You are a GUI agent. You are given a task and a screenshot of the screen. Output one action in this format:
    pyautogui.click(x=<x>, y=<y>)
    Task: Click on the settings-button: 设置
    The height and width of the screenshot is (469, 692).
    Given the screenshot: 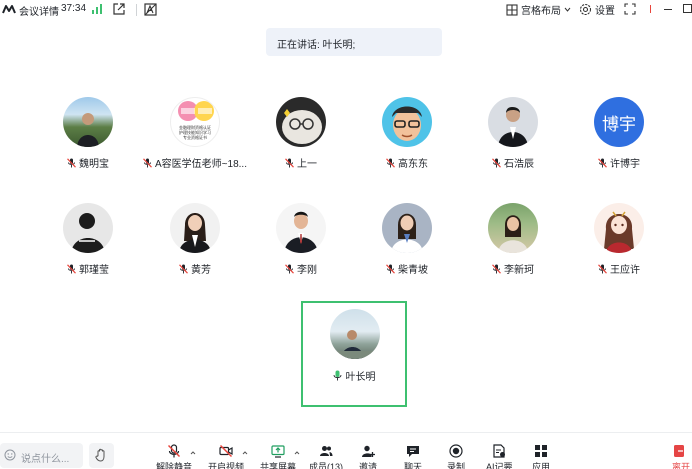 What is the action you would take?
    pyautogui.click(x=597, y=9)
    